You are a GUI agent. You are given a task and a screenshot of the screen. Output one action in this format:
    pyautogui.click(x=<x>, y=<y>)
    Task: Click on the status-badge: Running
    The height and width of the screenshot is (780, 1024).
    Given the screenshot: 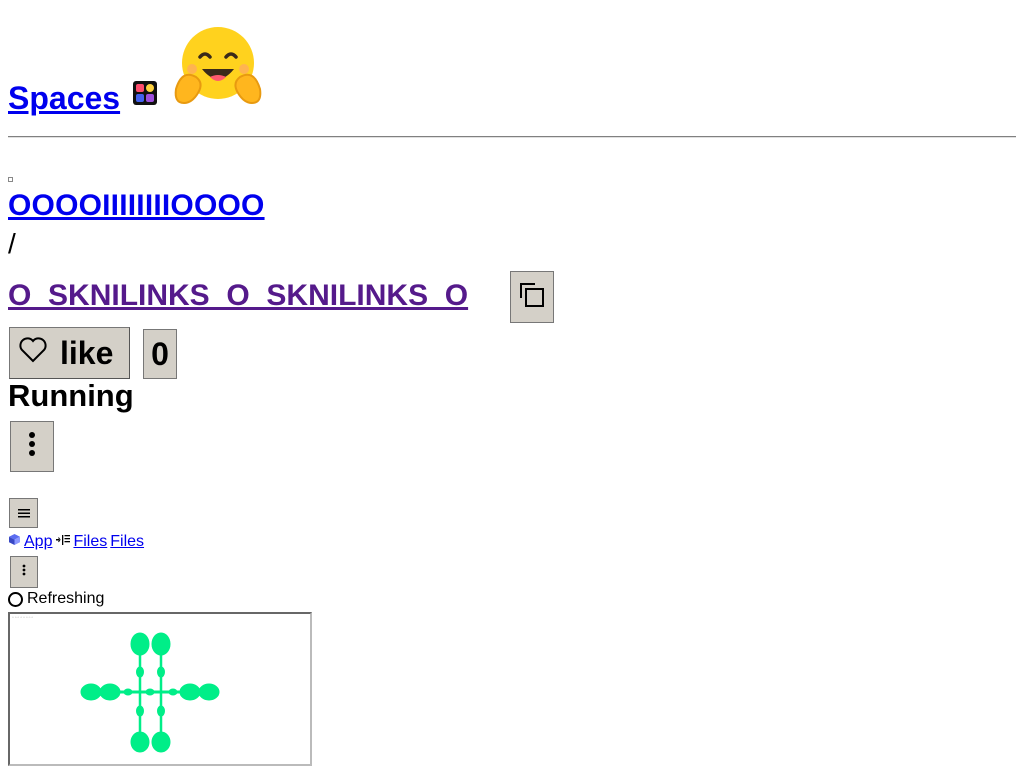 What is the action you would take?
    pyautogui.click(x=71, y=395)
    